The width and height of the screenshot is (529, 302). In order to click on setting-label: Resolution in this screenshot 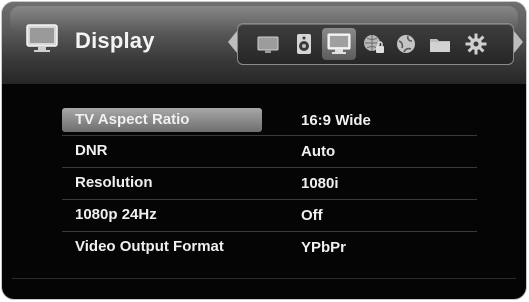, I will do `click(114, 182)`.